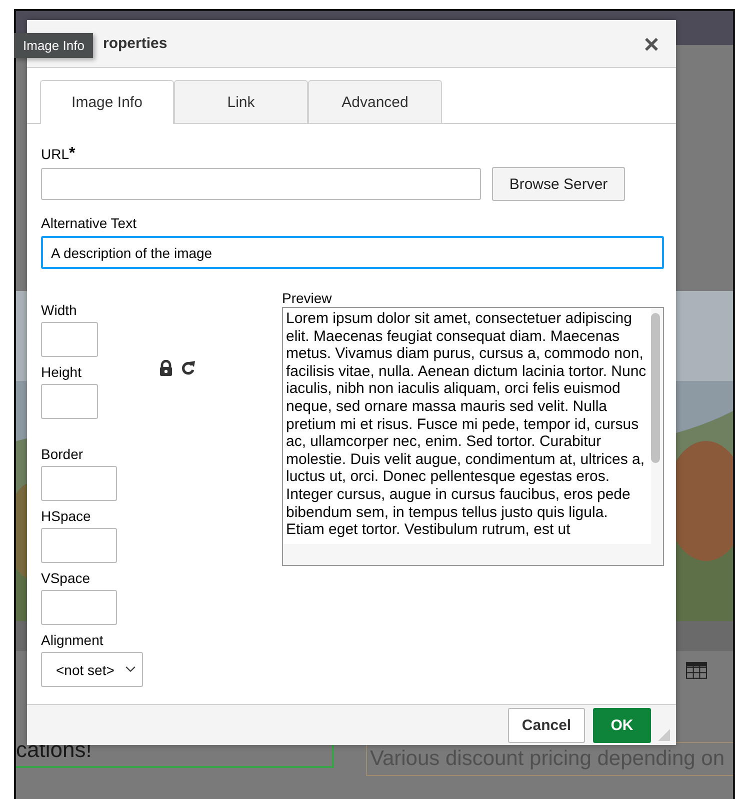  What do you see at coordinates (166, 368) in the screenshot?
I see `lock-icon` at bounding box center [166, 368].